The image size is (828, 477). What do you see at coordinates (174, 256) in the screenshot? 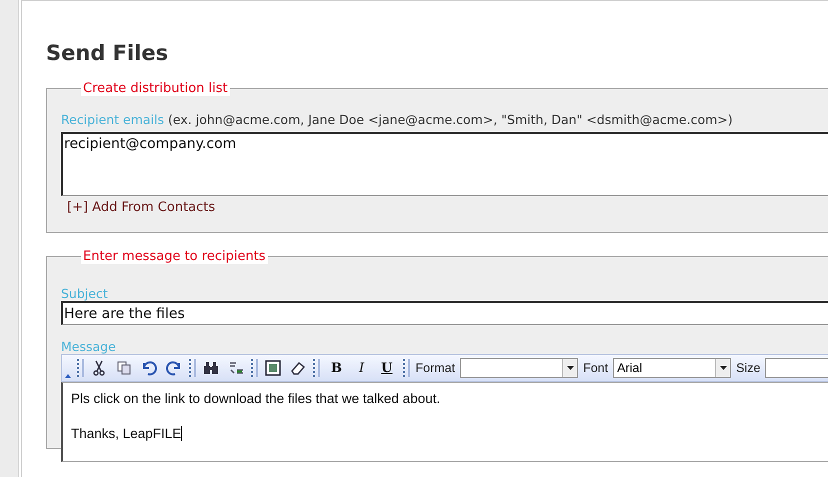
I see `section-legend: Enter message to recipients` at bounding box center [174, 256].